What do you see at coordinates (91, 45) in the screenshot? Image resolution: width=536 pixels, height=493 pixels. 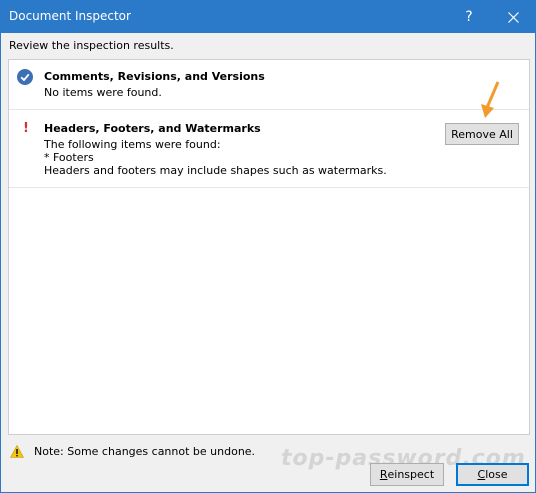 I see `instructions-text: Review the inspection results.` at bounding box center [91, 45].